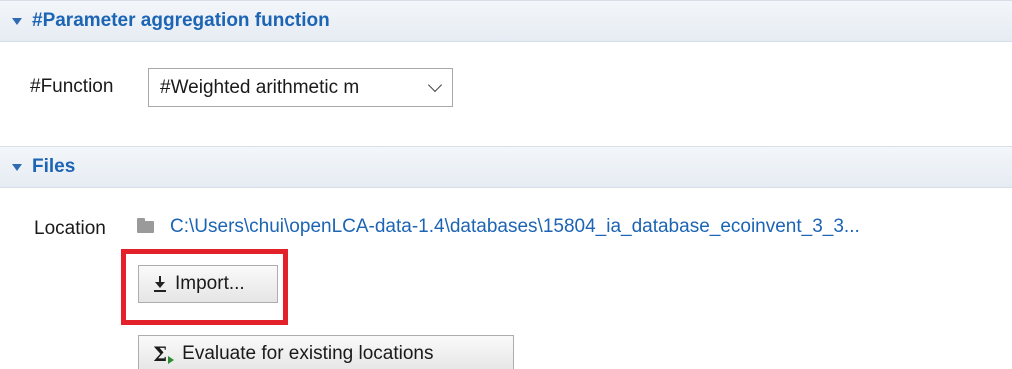  I want to click on location-label: Location, so click(70, 228).